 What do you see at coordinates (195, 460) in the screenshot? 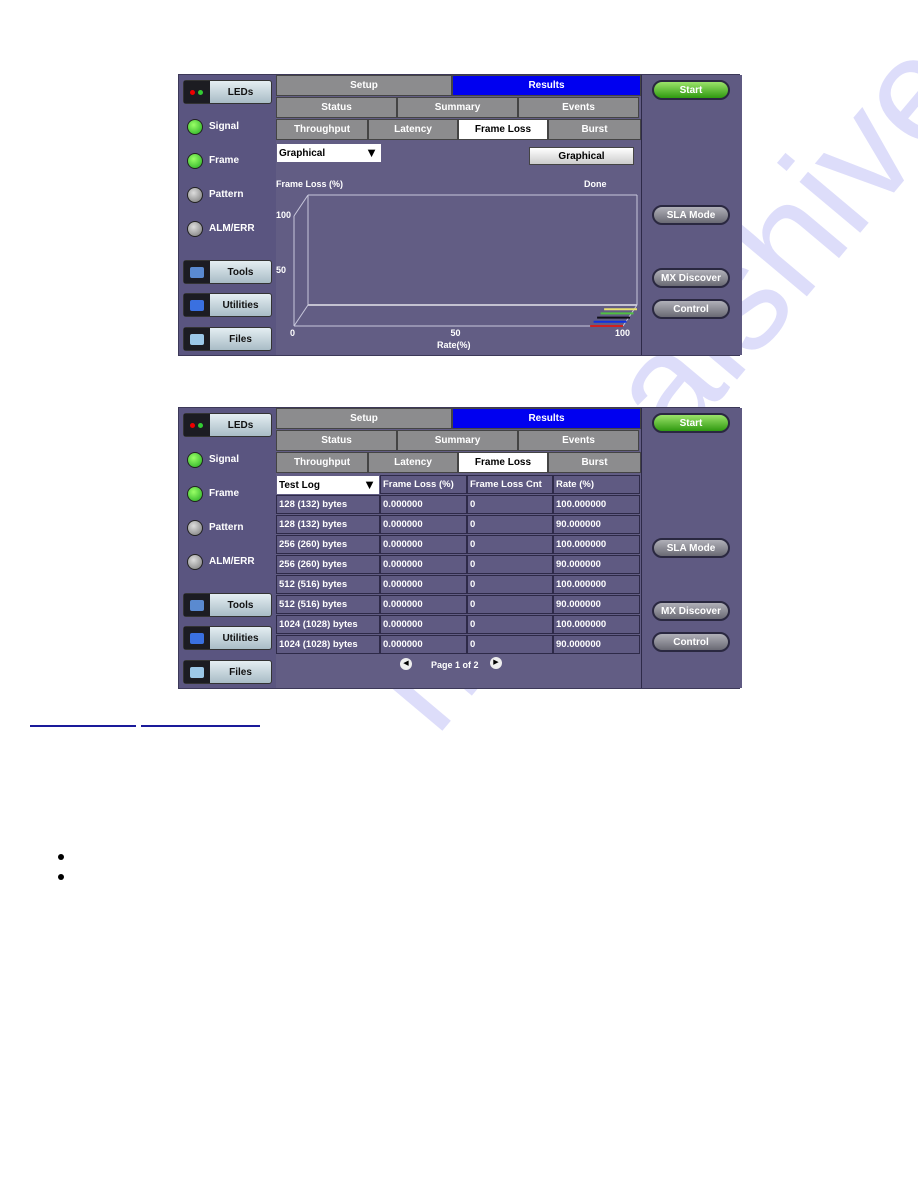
I see `led-signal-icon` at bounding box center [195, 460].